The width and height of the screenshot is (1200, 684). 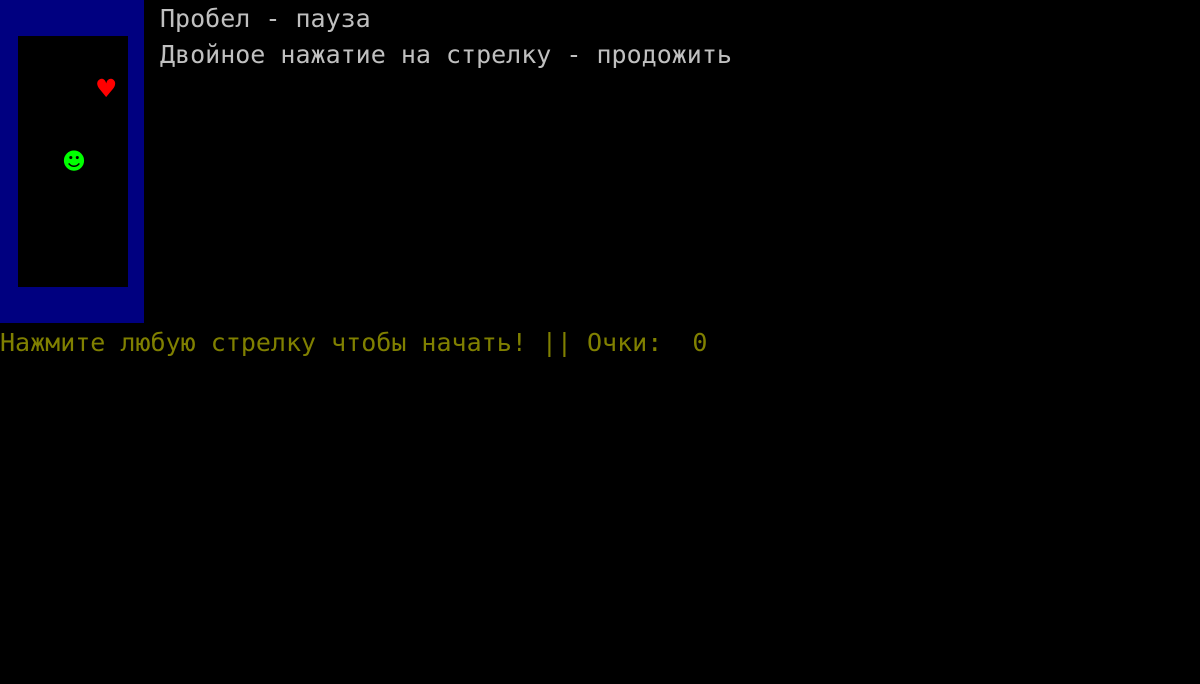 What do you see at coordinates (74, 162) in the screenshot?
I see `player-smiley-icon: ☻` at bounding box center [74, 162].